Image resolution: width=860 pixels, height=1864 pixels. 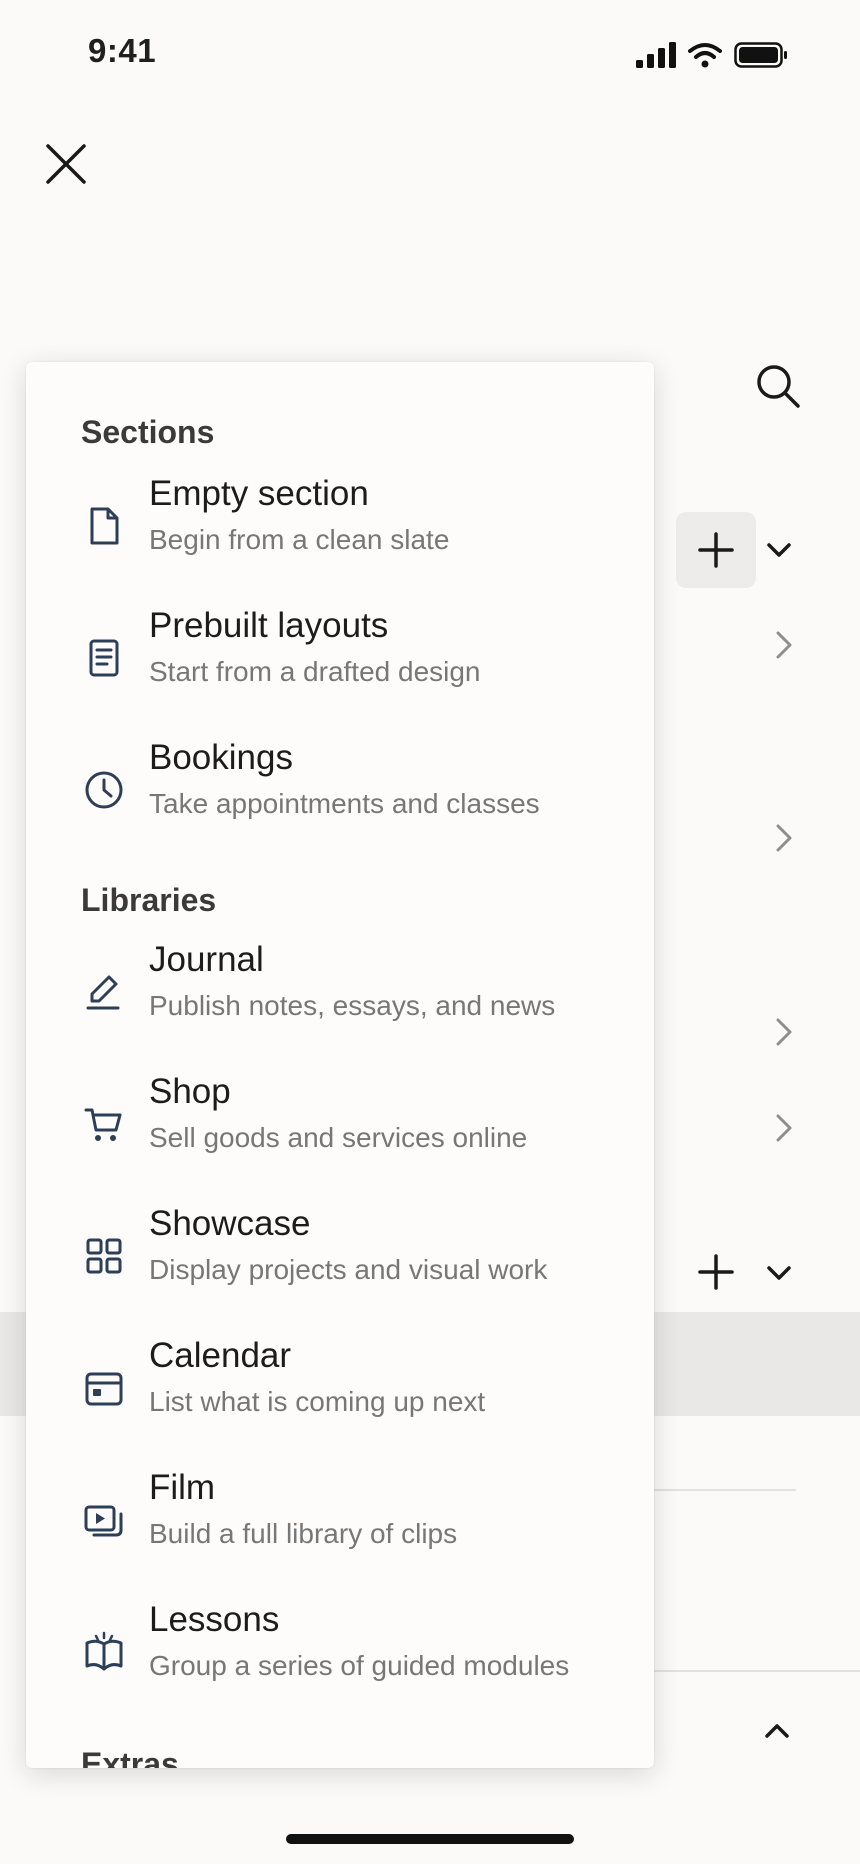 I want to click on video-icon, so click(x=103, y=1521).